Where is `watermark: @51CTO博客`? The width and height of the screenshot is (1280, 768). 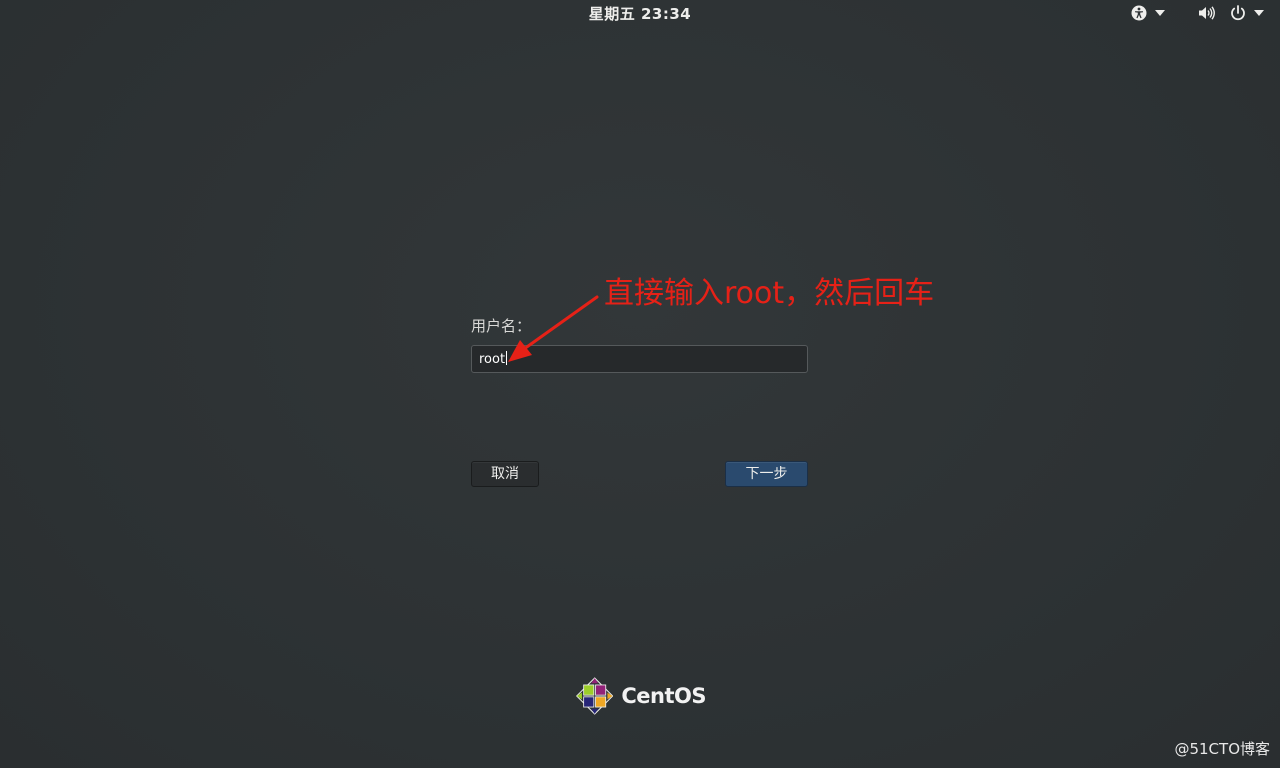 watermark: @51CTO博客 is located at coordinates (1222, 749).